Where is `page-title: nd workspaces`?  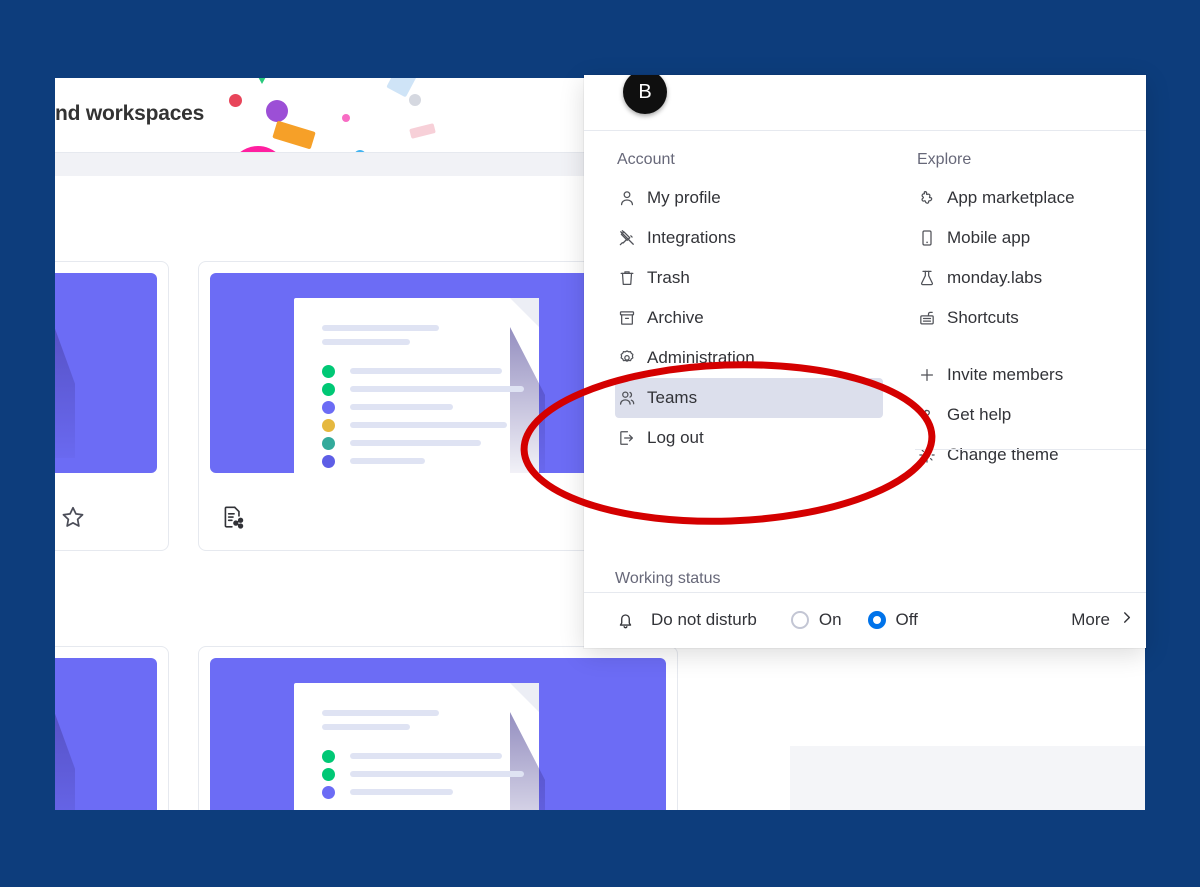 page-title: nd workspaces is located at coordinates (130, 113).